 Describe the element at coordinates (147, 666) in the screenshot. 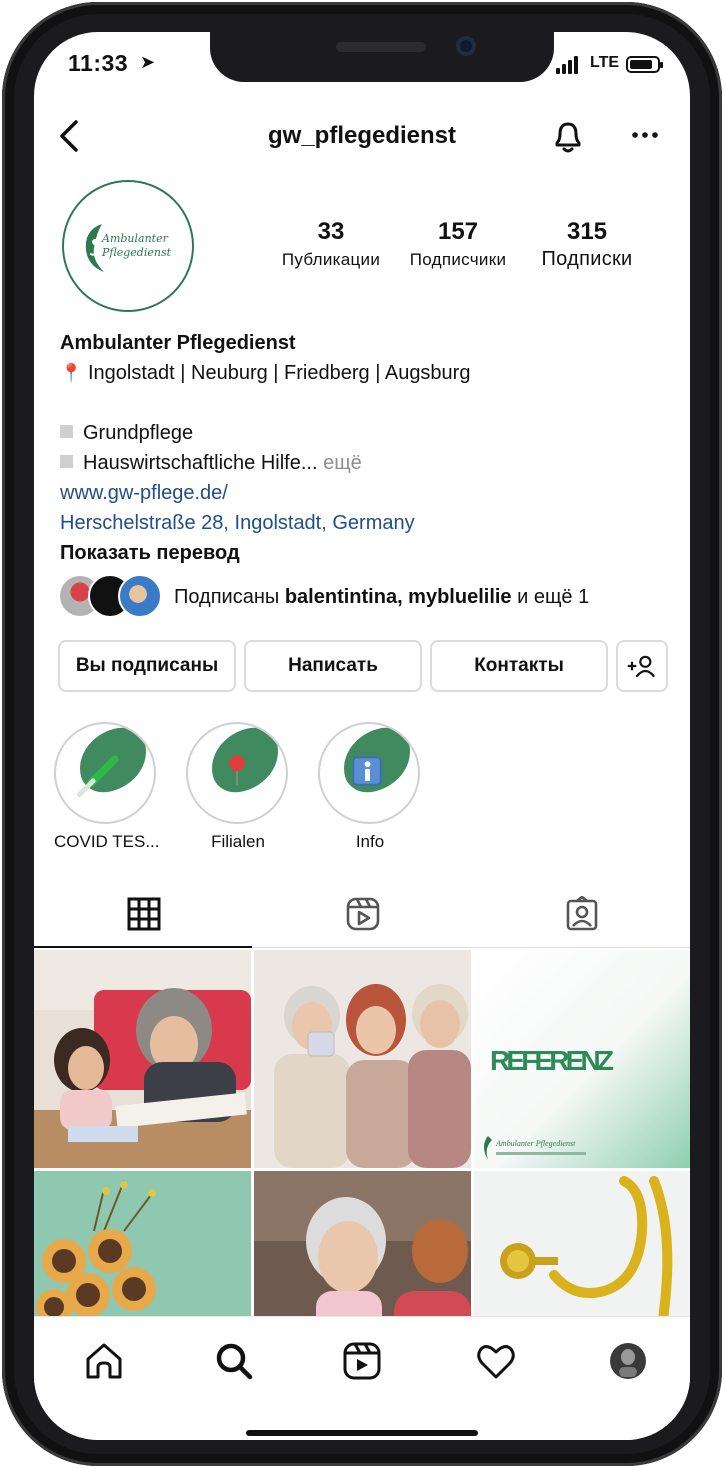

I see `following-button: Вы подписаны` at that location.